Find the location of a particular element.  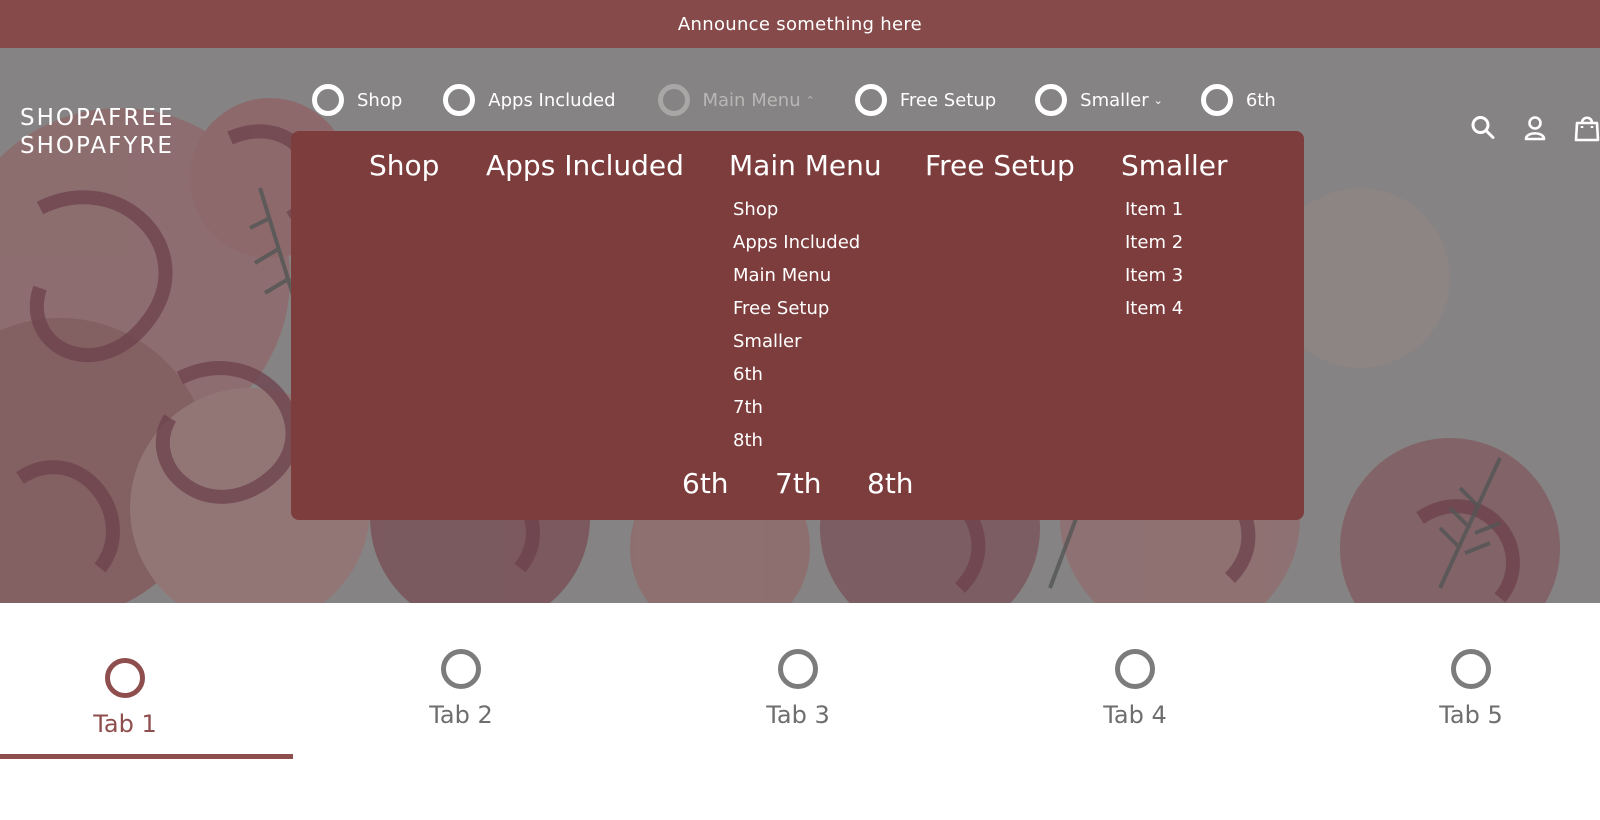

header-icons is located at coordinates (1522, 128).